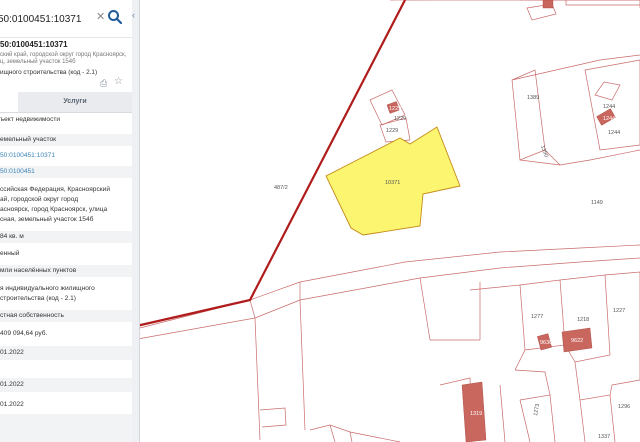 The height and width of the screenshot is (442, 640). What do you see at coordinates (38, 62) in the screenshot?
I see `address-line-2: ц, земельный участок 154б` at bounding box center [38, 62].